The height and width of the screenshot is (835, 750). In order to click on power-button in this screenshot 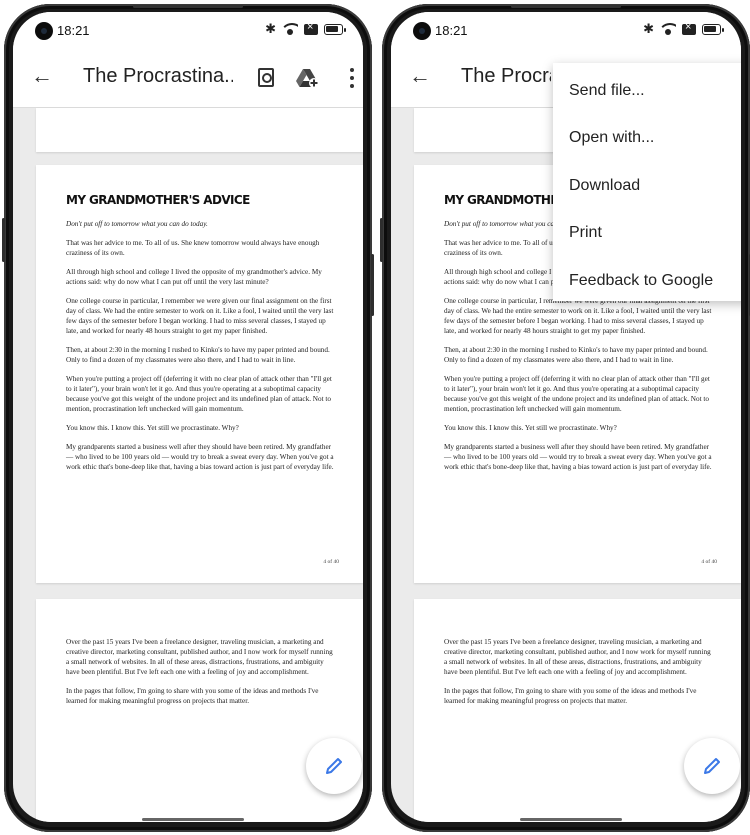, I will do `click(372, 285)`.